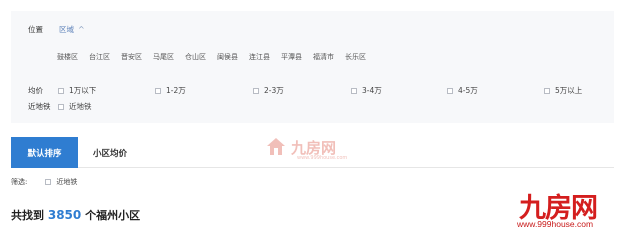  I want to click on tab-community-price: 小区均价, so click(110, 152).